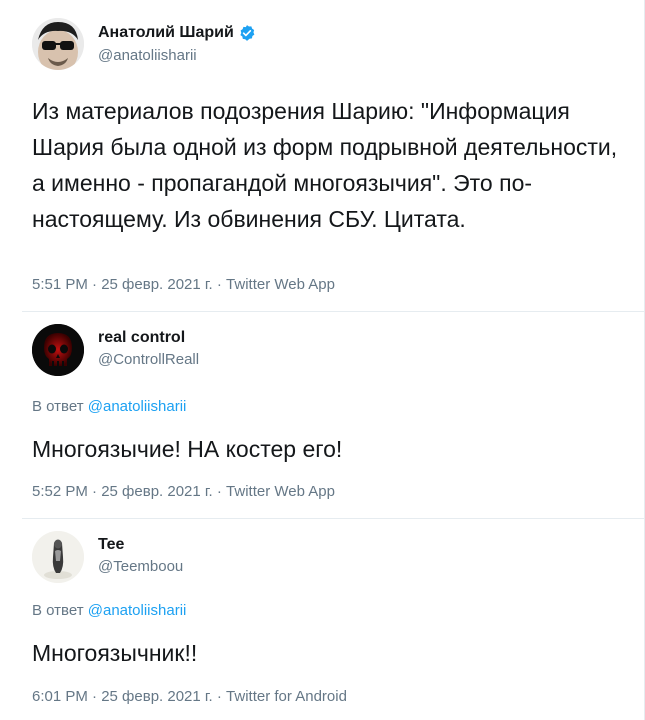  I want to click on red-skull-avatar-icon, so click(58, 350).